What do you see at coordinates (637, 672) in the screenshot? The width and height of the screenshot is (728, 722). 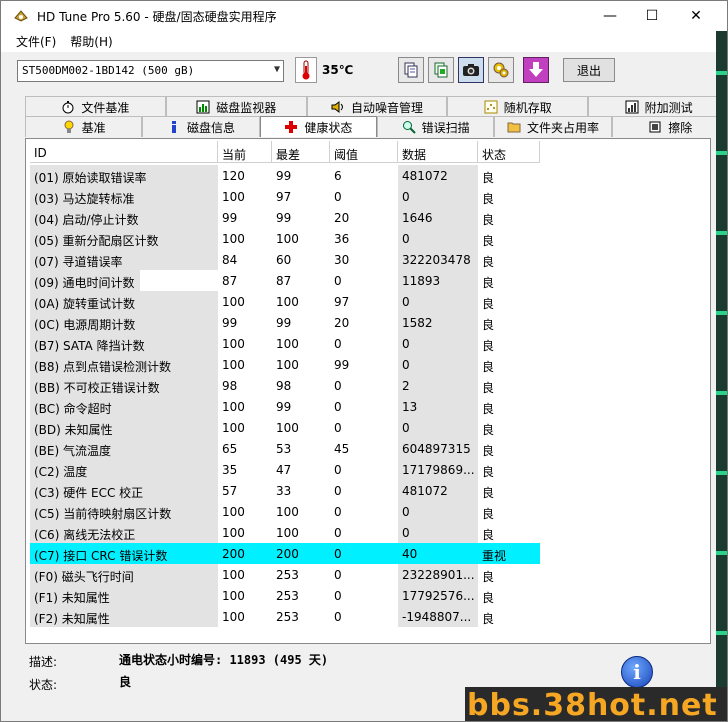 I see `info-button: i` at bounding box center [637, 672].